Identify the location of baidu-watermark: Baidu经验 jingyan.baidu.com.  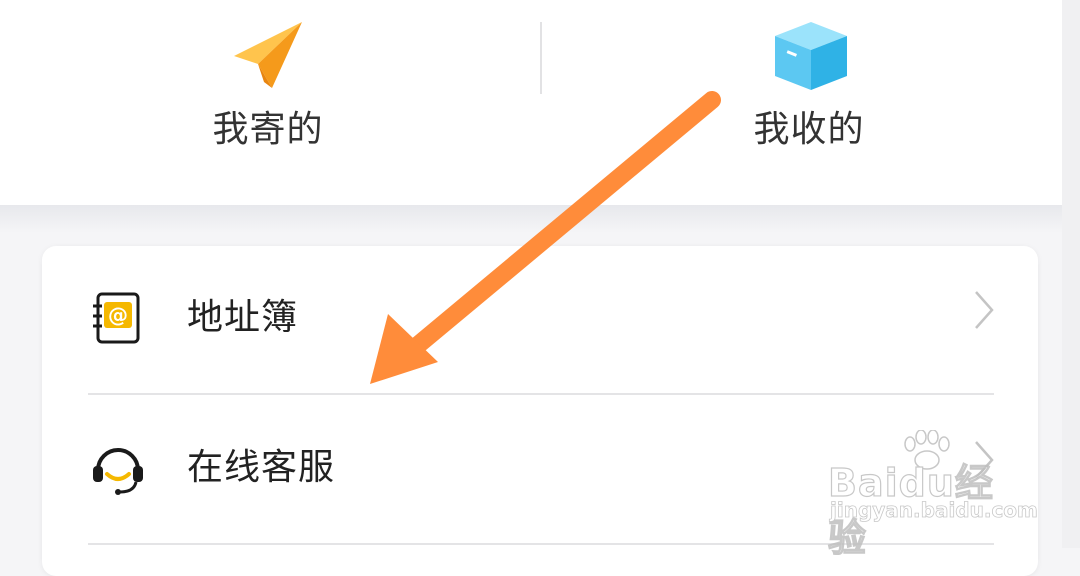
(932, 495).